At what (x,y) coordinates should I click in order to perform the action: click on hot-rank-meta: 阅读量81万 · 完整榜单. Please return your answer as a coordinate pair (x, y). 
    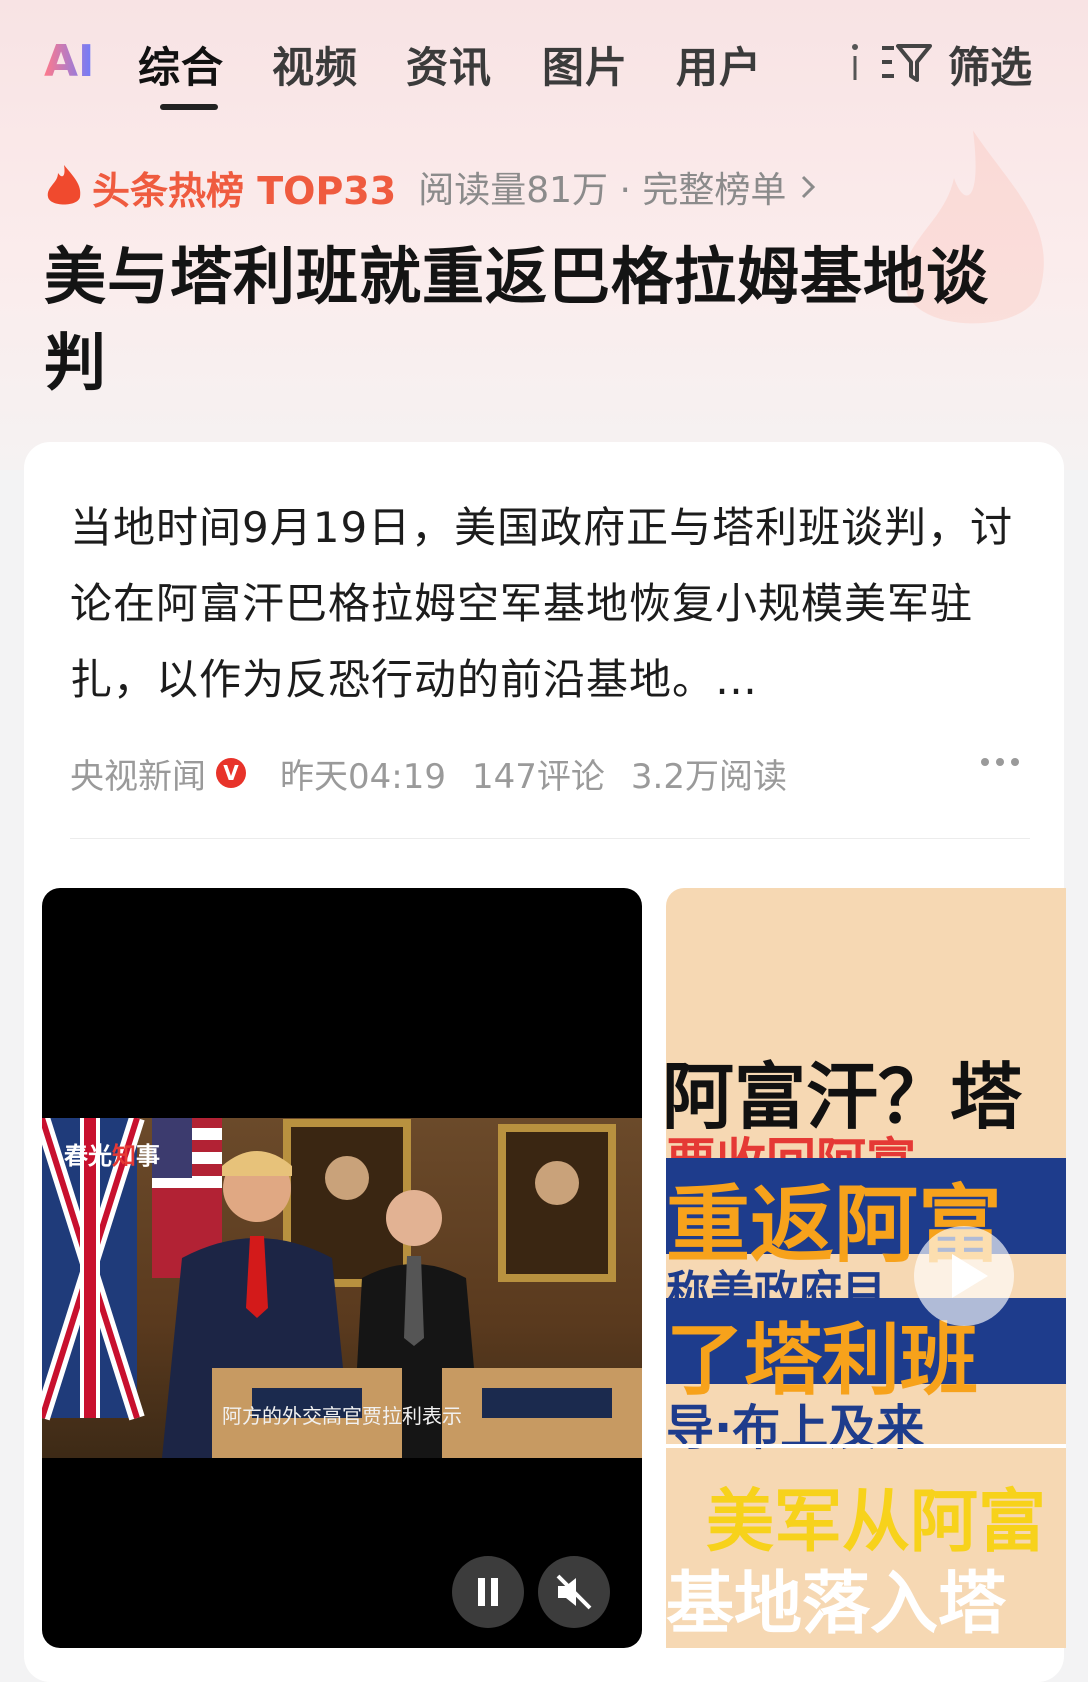
    Looking at the image, I should click on (602, 187).